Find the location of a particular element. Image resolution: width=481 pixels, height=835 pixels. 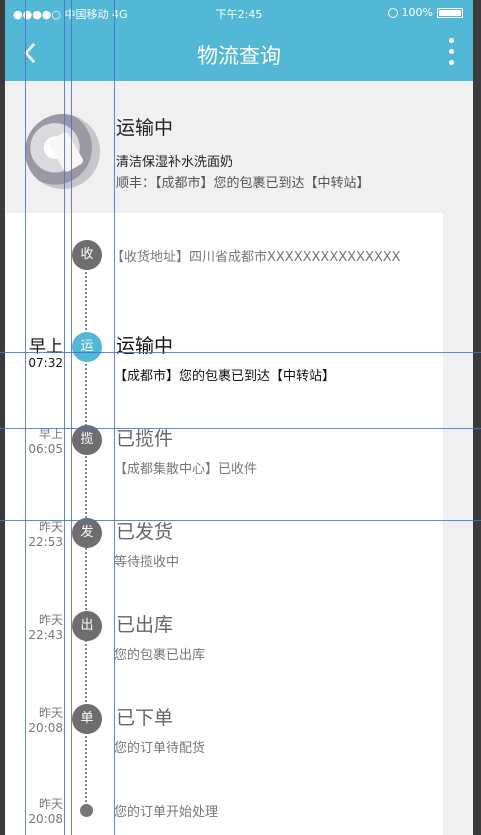

more-vertical-icon is located at coordinates (451, 54).